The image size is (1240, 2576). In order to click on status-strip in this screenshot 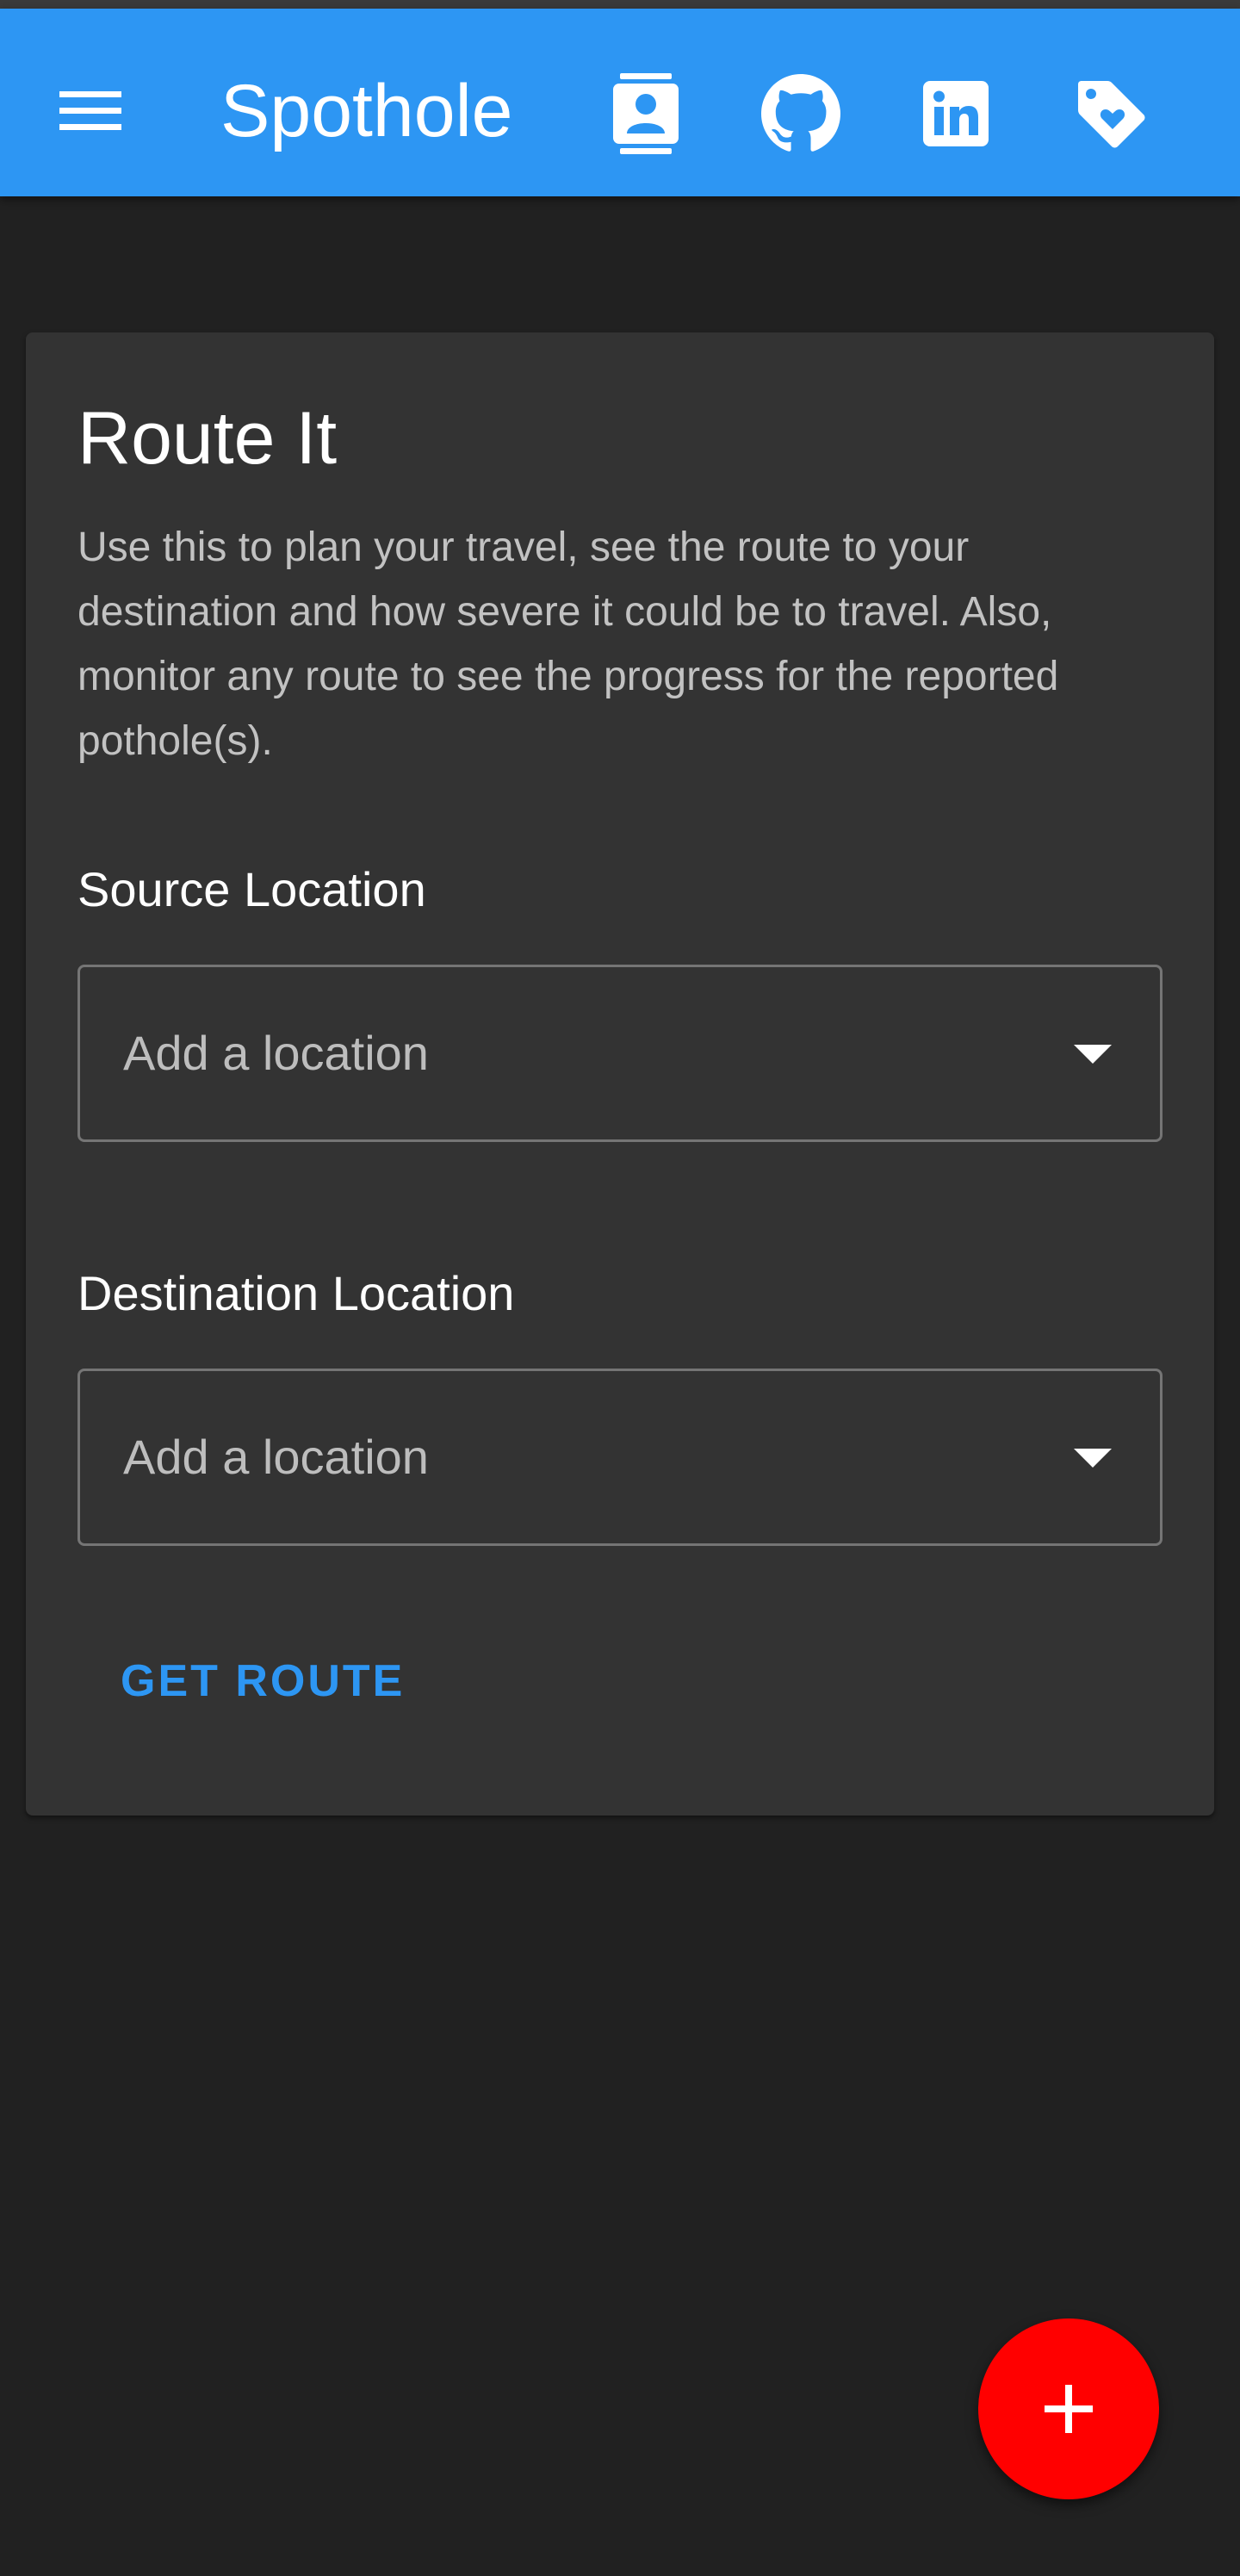, I will do `click(620, 4)`.